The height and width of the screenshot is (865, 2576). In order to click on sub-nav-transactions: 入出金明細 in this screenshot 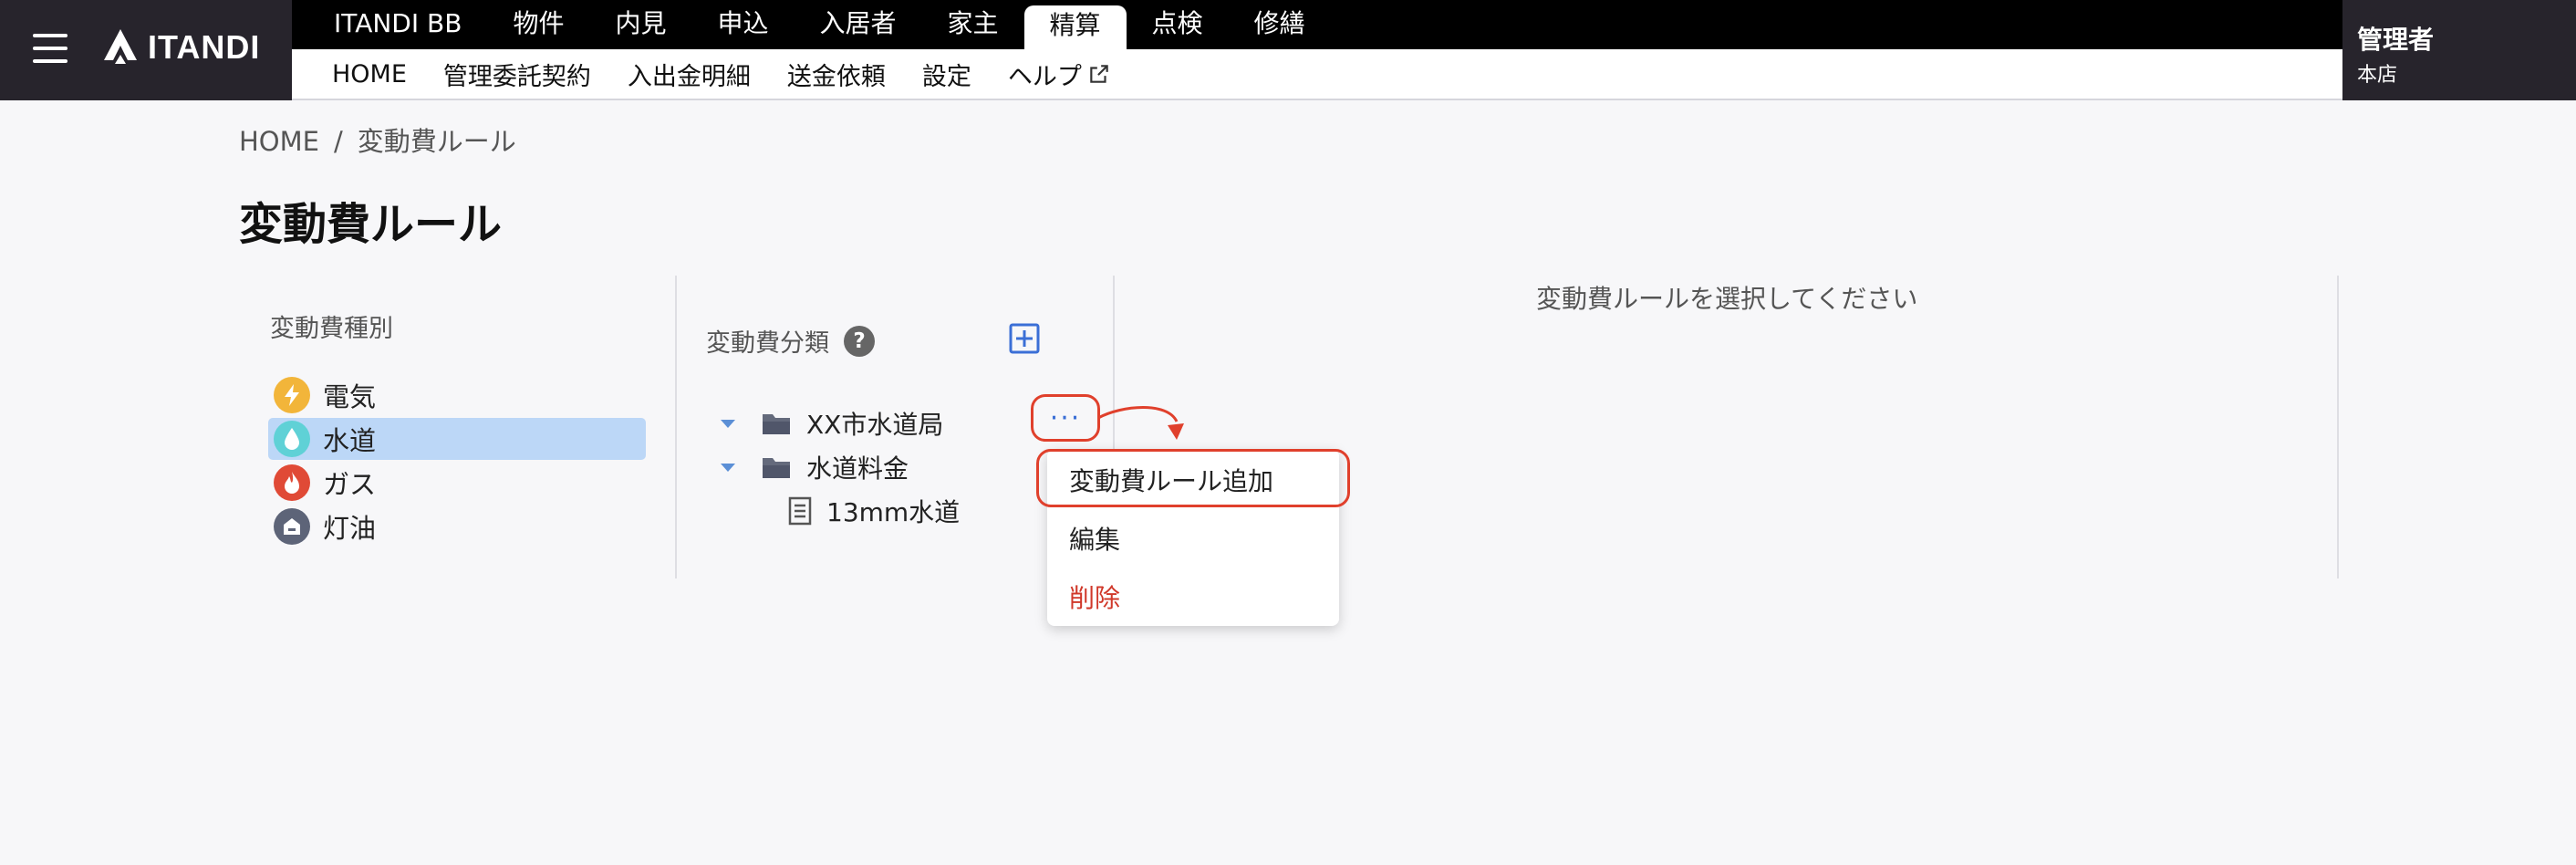, I will do `click(689, 74)`.